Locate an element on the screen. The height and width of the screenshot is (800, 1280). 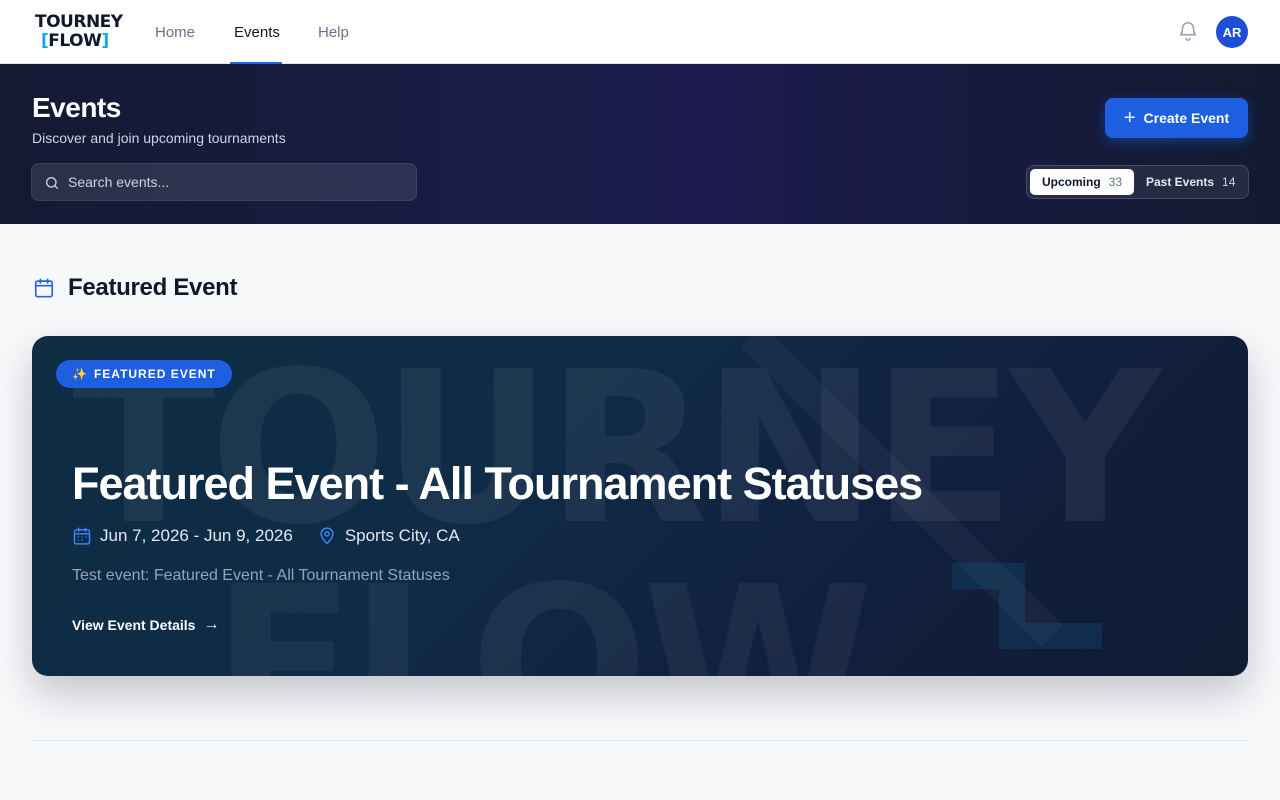
section-title: Featured Event is located at coordinates (153, 287).